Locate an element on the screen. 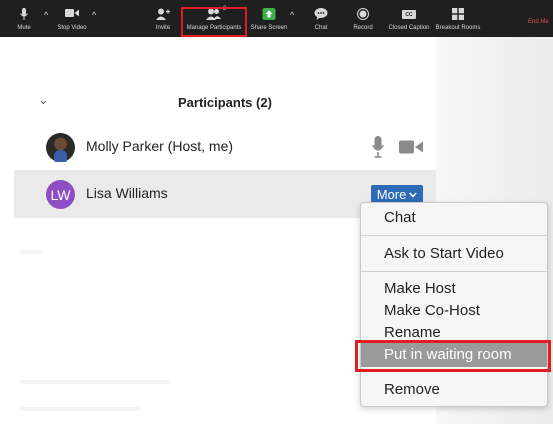 The height and width of the screenshot is (424, 553). invite-button: Invite is located at coordinates (163, 18).